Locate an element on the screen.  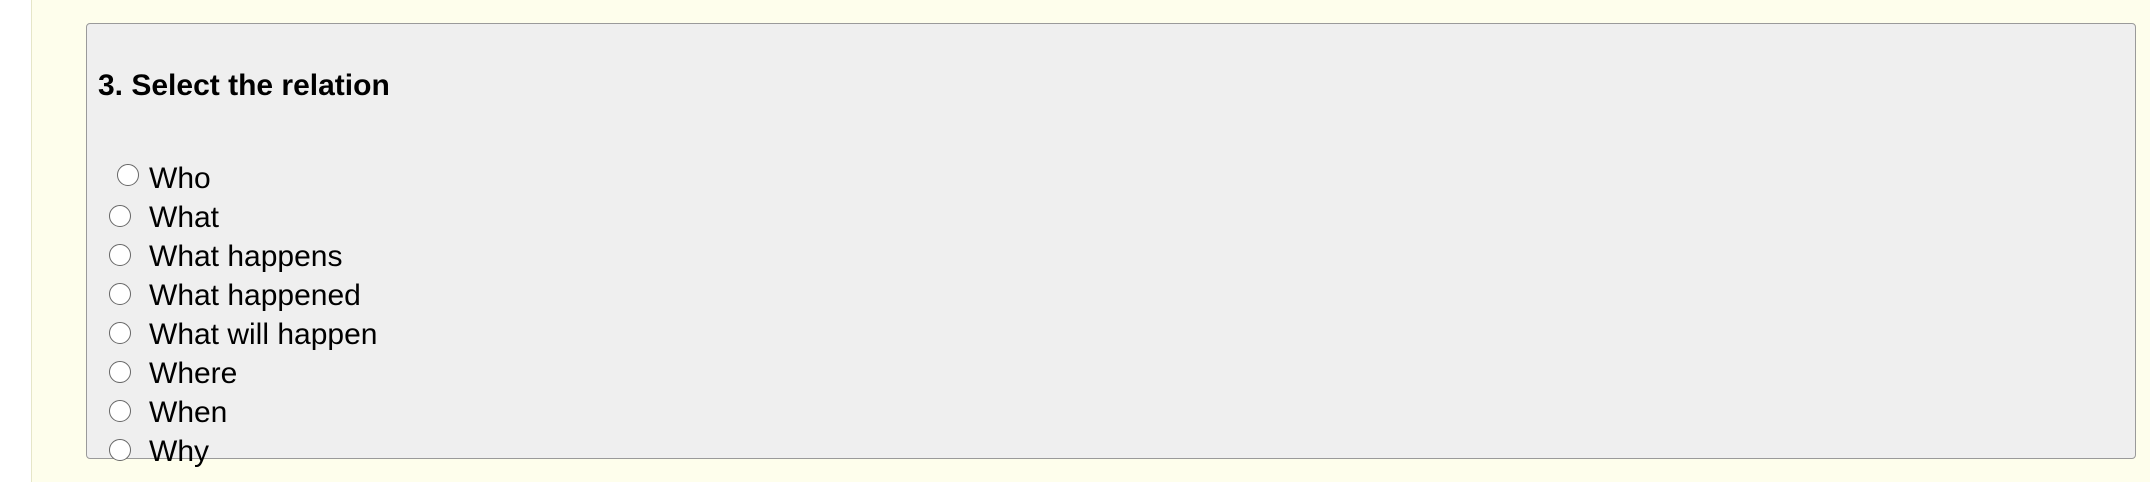
option-label-what: What is located at coordinates (184, 217).